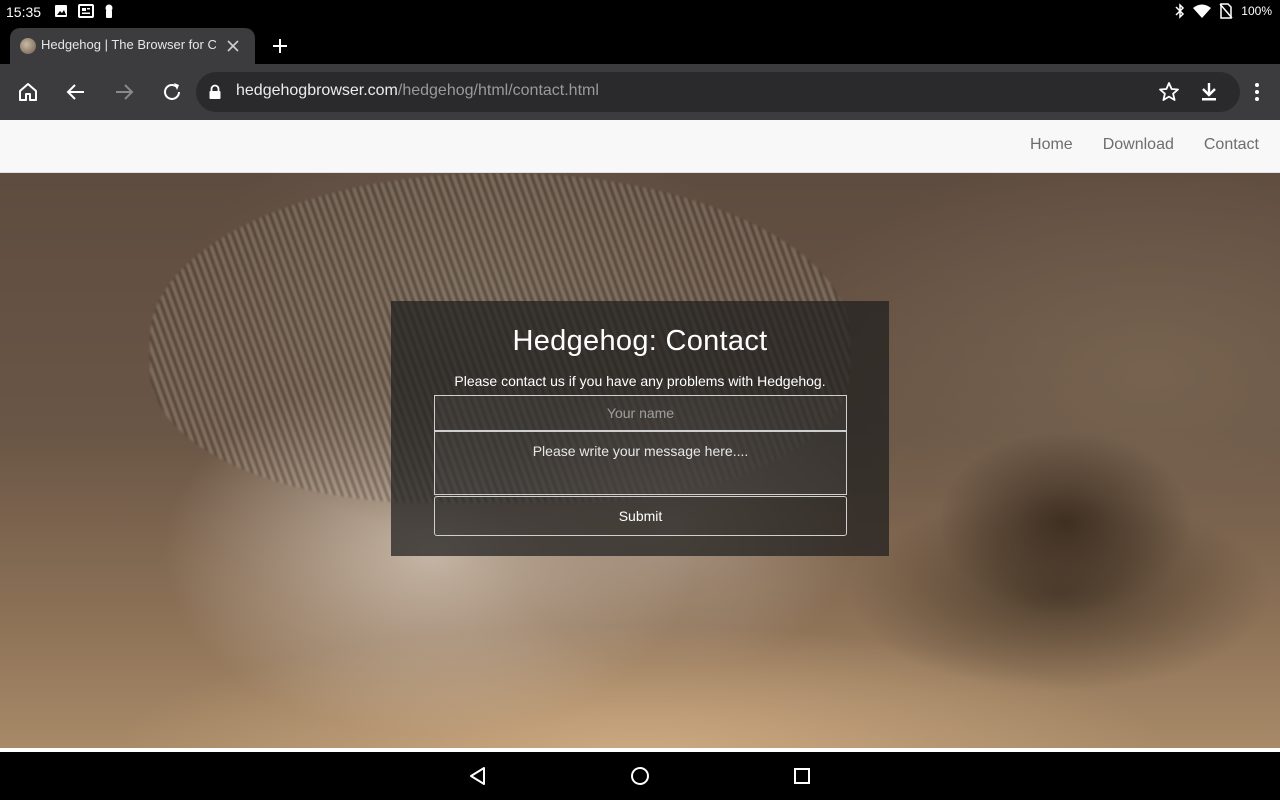  I want to click on news-icon, so click(86, 11).